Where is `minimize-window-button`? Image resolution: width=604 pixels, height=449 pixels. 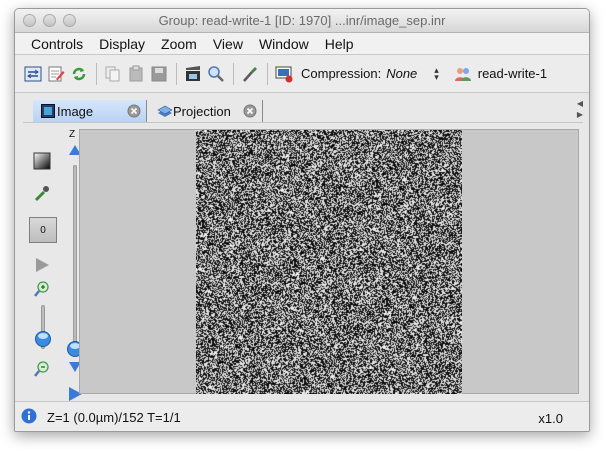
minimize-window-button is located at coordinates (49, 20).